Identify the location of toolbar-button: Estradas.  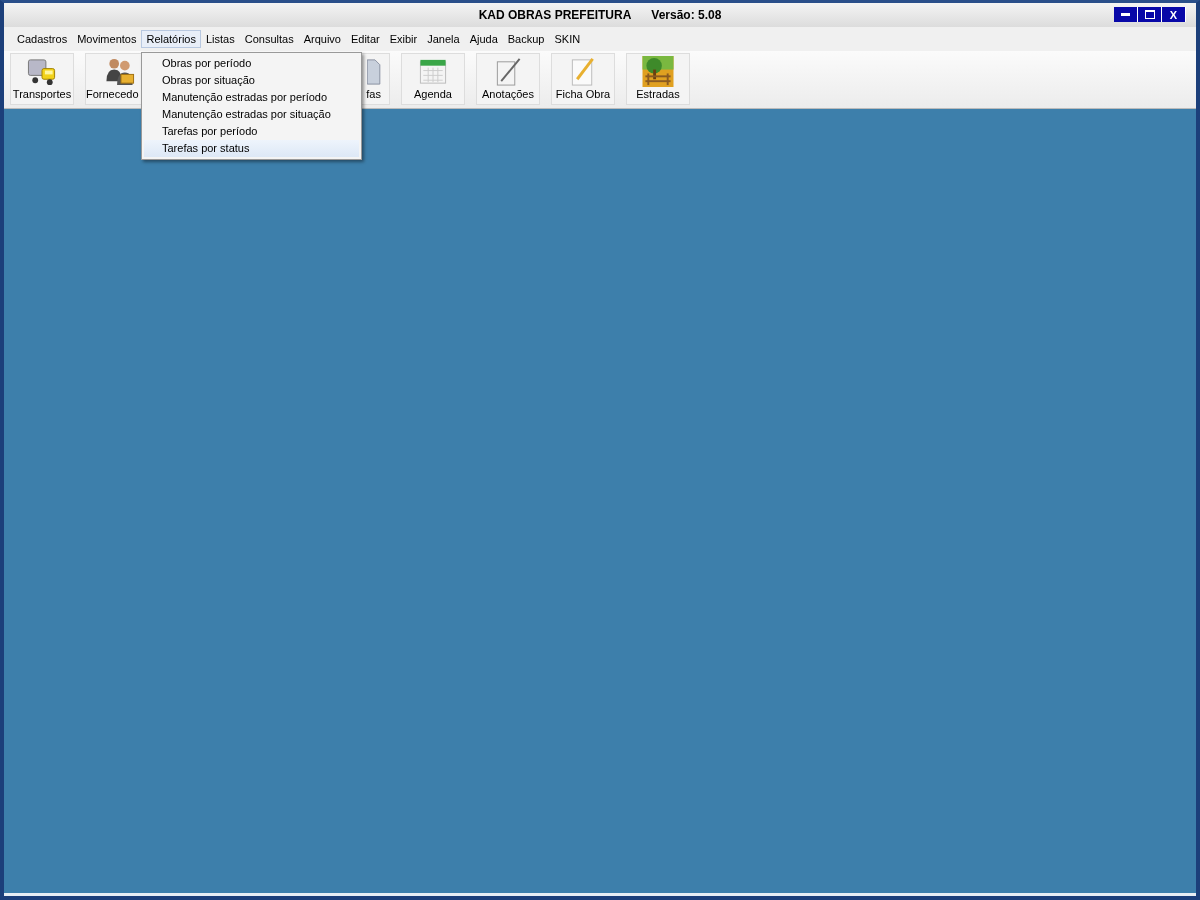
(658, 79).